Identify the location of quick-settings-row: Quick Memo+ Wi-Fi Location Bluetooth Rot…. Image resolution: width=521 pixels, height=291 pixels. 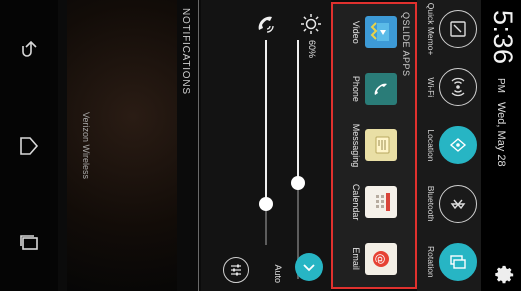
(449, 145).